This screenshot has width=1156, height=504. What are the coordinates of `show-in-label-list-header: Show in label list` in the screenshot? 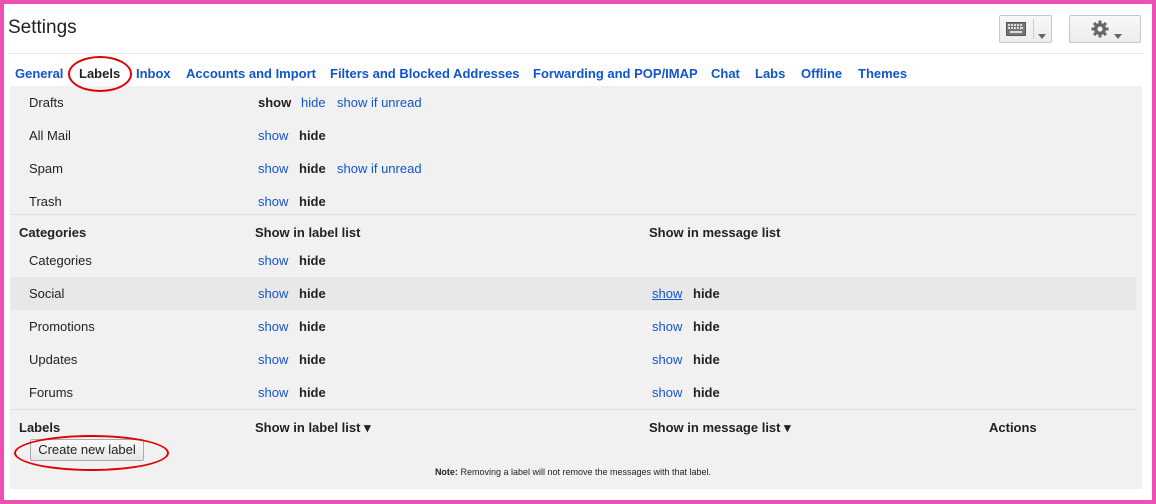 It's located at (308, 232).